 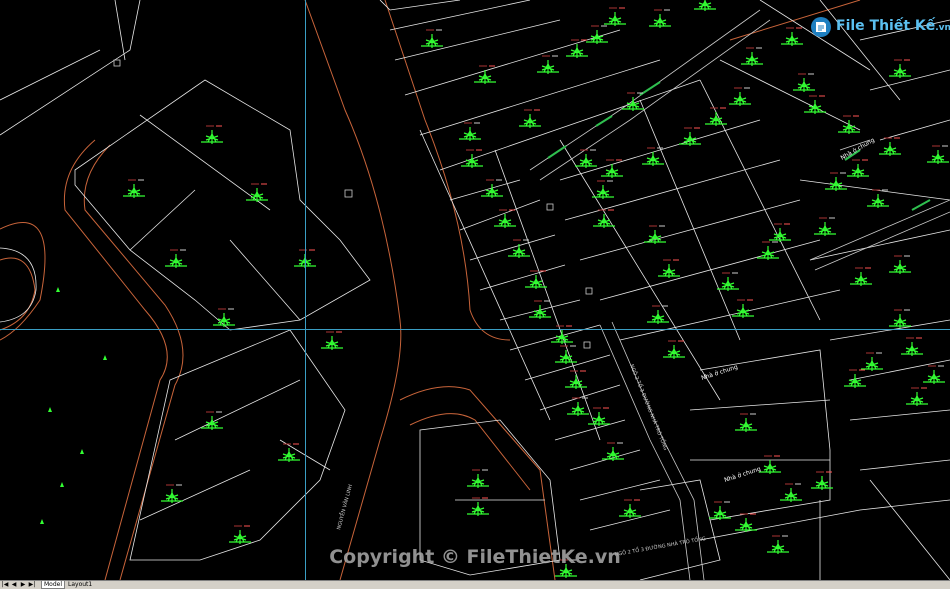 What do you see at coordinates (305, 290) in the screenshot?
I see `crosshair-vertical` at bounding box center [305, 290].